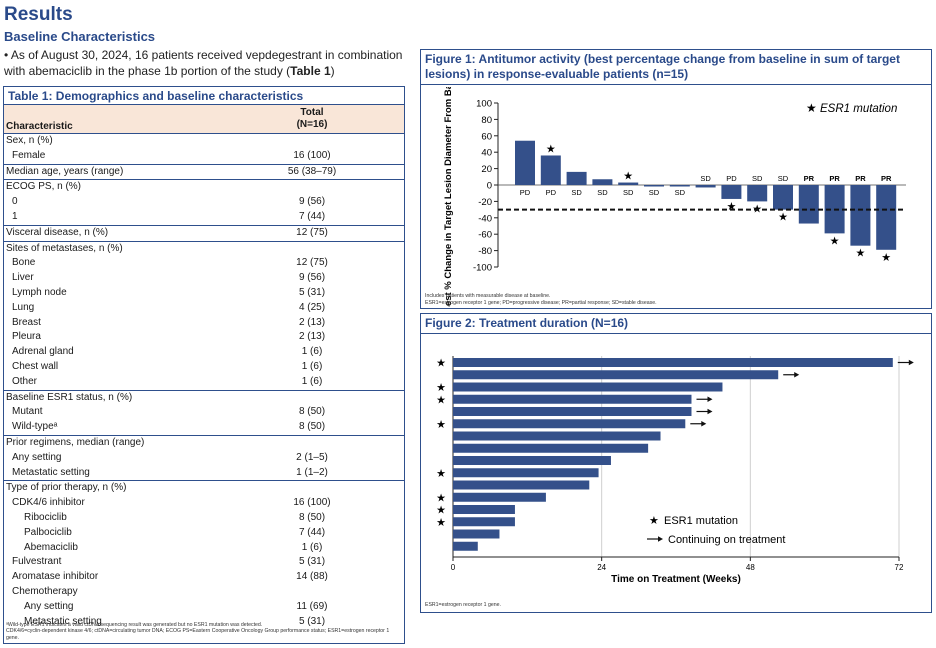 This screenshot has width=936, height=648. I want to click on row-label: 1, so click(15, 216).